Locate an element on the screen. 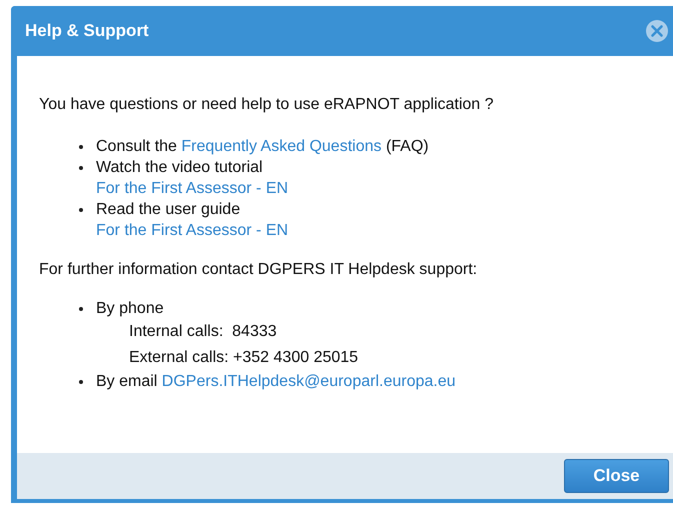 This screenshot has width=673, height=507. detail-text: Internal calls: 84333 is located at coordinates (203, 332).